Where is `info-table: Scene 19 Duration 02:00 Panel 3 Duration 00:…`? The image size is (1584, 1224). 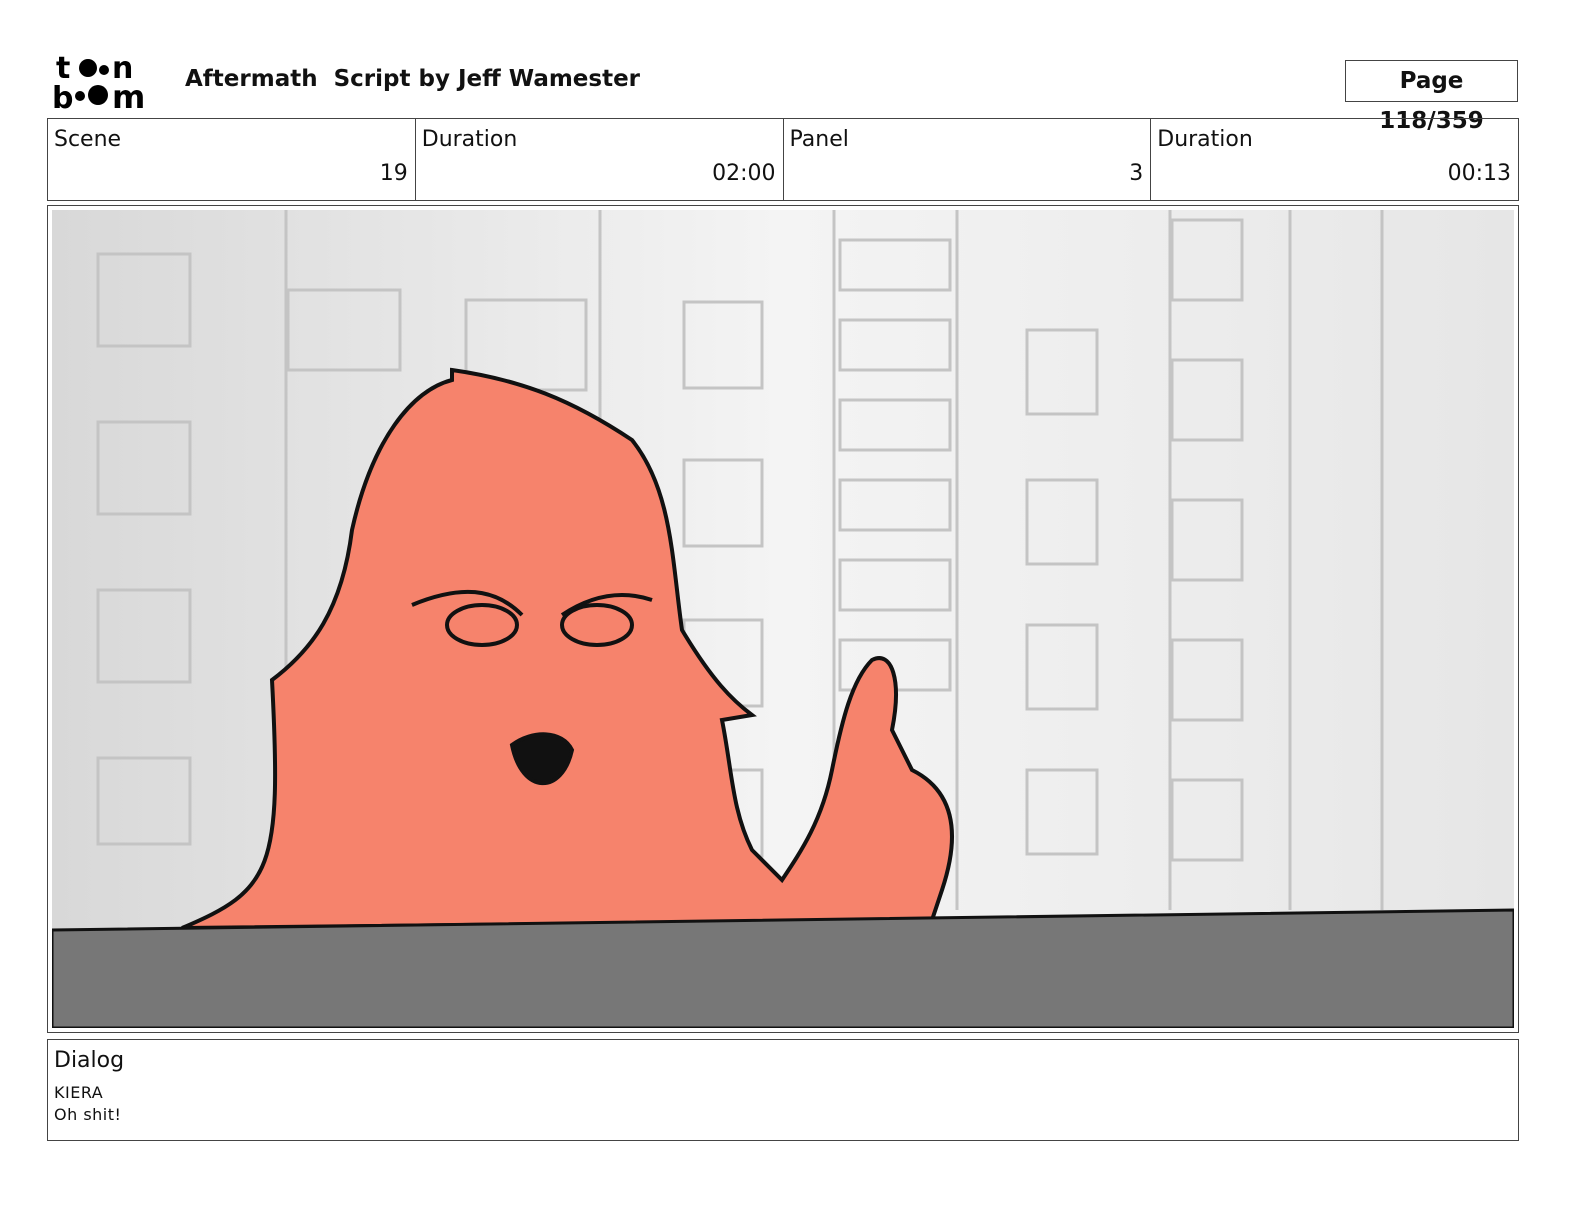 info-table: Scene 19 Duration 02:00 Panel 3 Duration 00:… is located at coordinates (783, 159).